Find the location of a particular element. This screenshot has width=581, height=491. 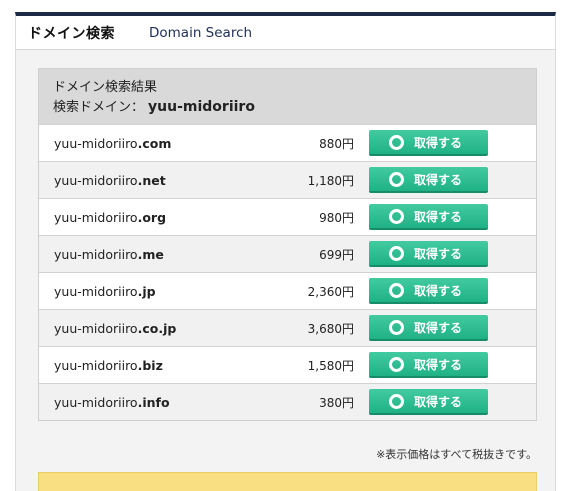

domain-price: 980円 is located at coordinates (336, 217).